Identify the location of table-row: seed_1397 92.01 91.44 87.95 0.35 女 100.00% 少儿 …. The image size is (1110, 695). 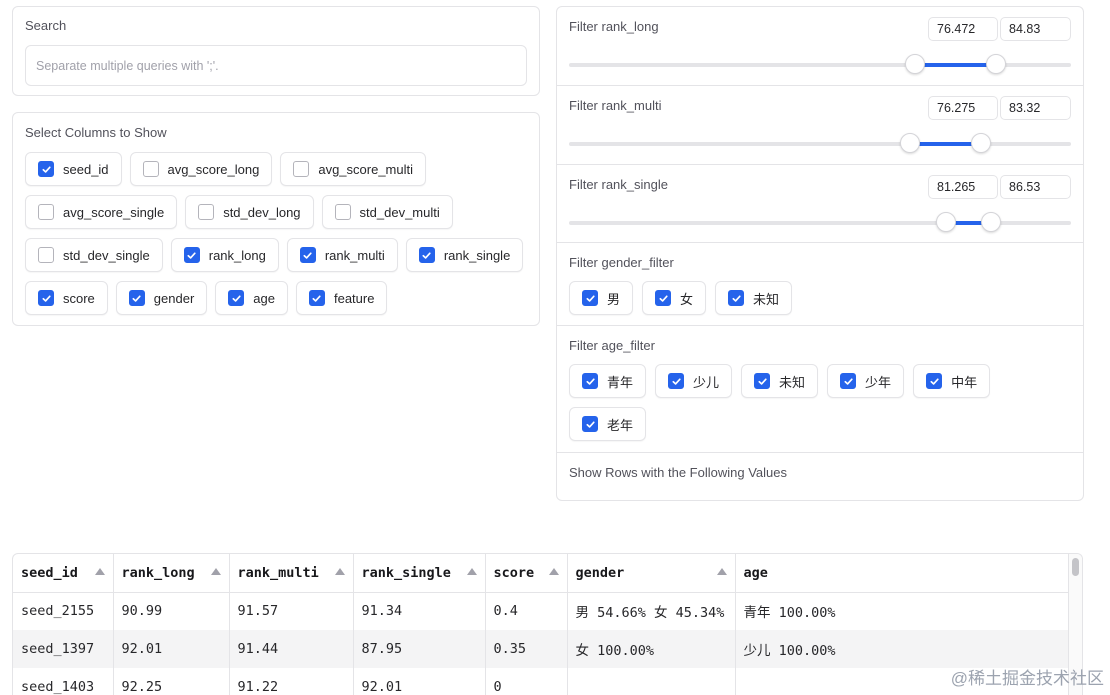
(542, 649).